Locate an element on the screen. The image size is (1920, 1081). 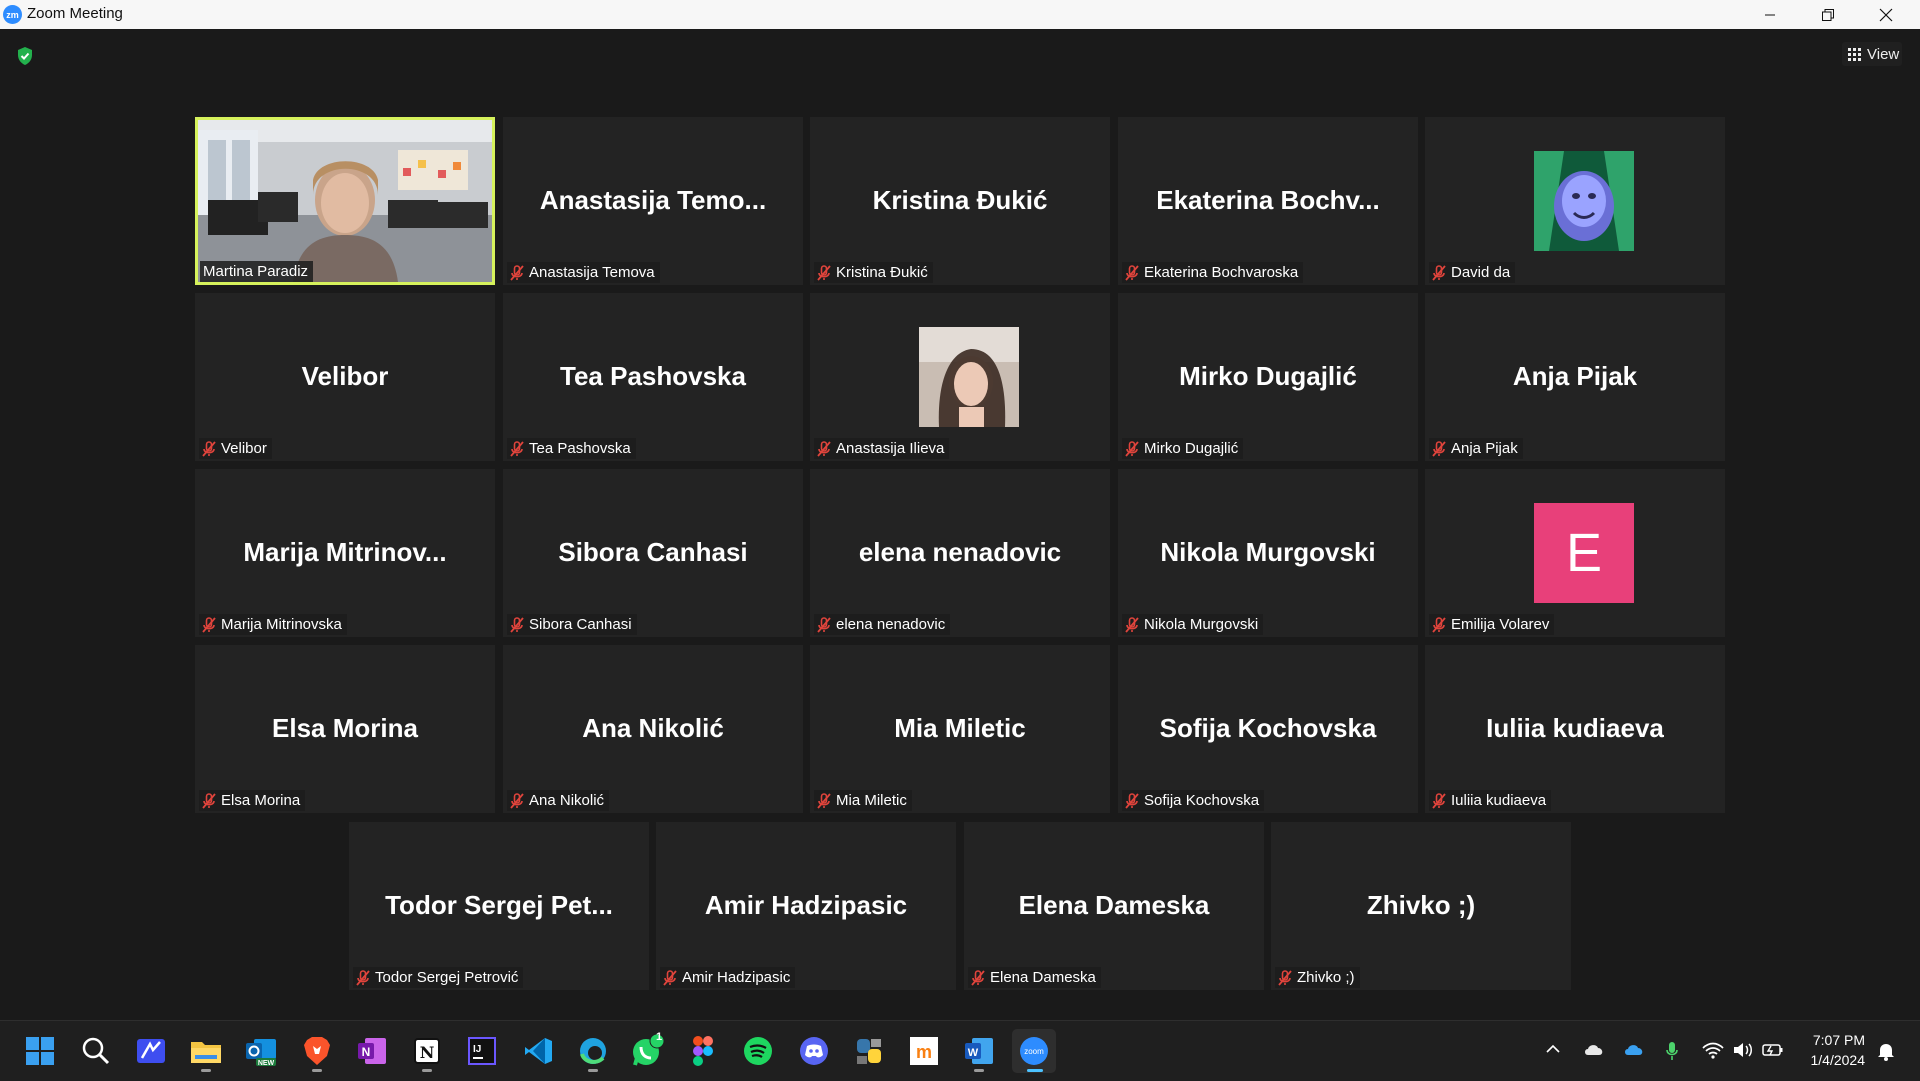
volume-icon is located at coordinates (1743, 1050).